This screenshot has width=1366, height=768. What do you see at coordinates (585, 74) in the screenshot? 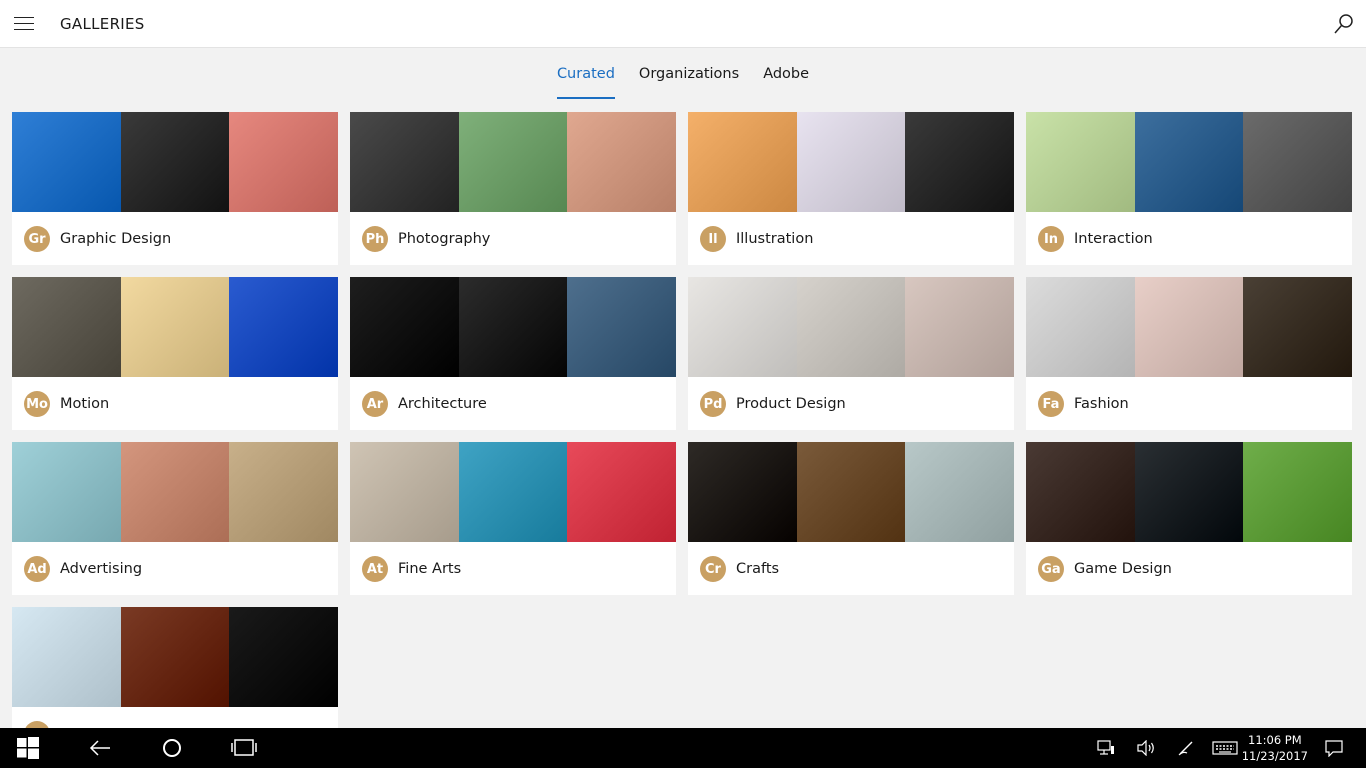
I see `tab-curated: Curated` at bounding box center [585, 74].